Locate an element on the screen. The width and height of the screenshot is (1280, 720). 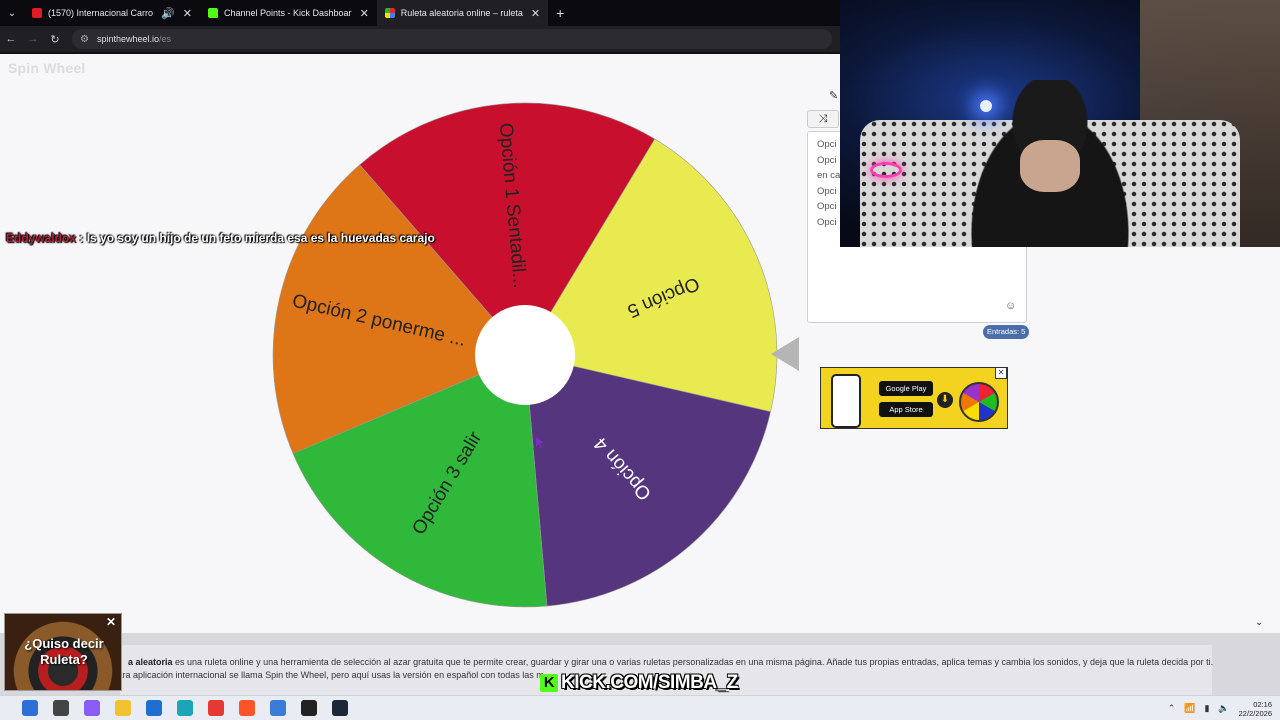
chat-username: Eddywaldox is located at coordinates (41, 238).